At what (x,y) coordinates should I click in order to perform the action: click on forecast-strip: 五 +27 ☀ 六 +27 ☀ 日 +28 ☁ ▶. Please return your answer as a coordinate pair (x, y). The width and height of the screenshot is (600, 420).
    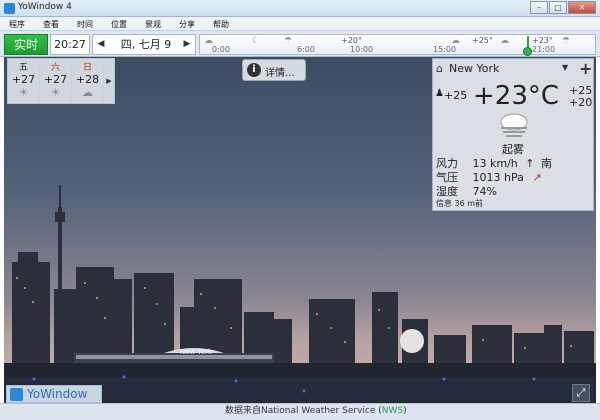
    Looking at the image, I should click on (61, 81).